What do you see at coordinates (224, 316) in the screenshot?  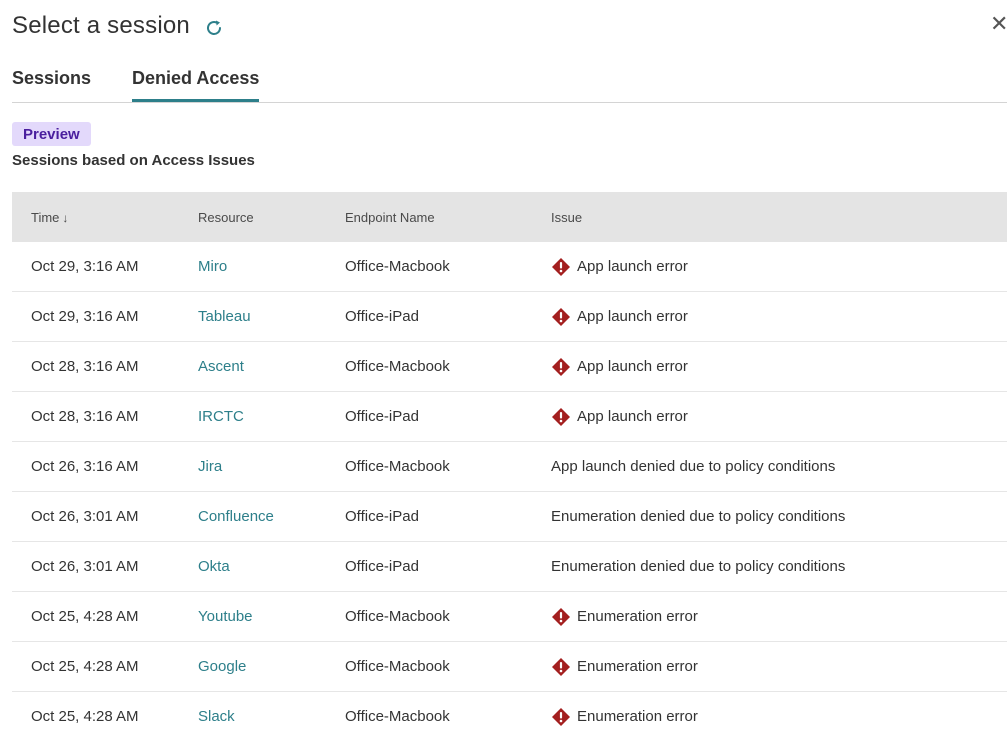 I see `resource-link: Tableau` at bounding box center [224, 316].